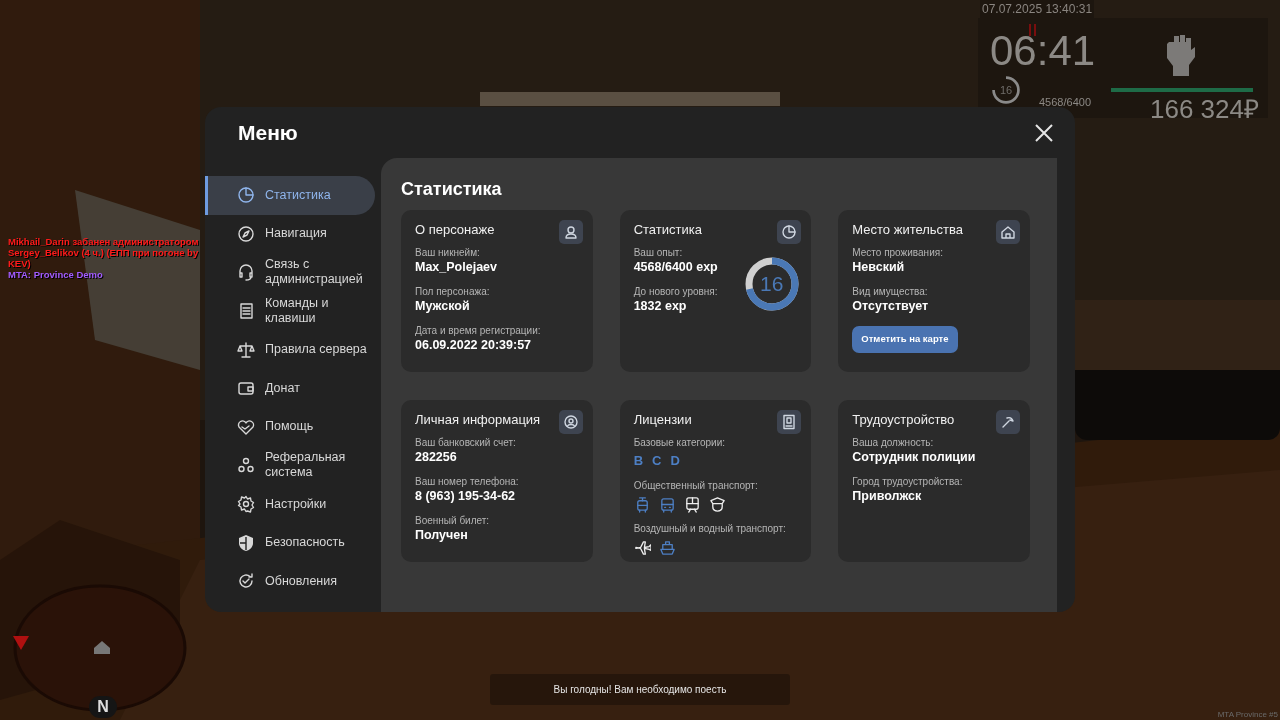 This screenshot has height=720, width=1280. What do you see at coordinates (908, 481) in the screenshot?
I see `field-label: Город трудоустройства:` at bounding box center [908, 481].